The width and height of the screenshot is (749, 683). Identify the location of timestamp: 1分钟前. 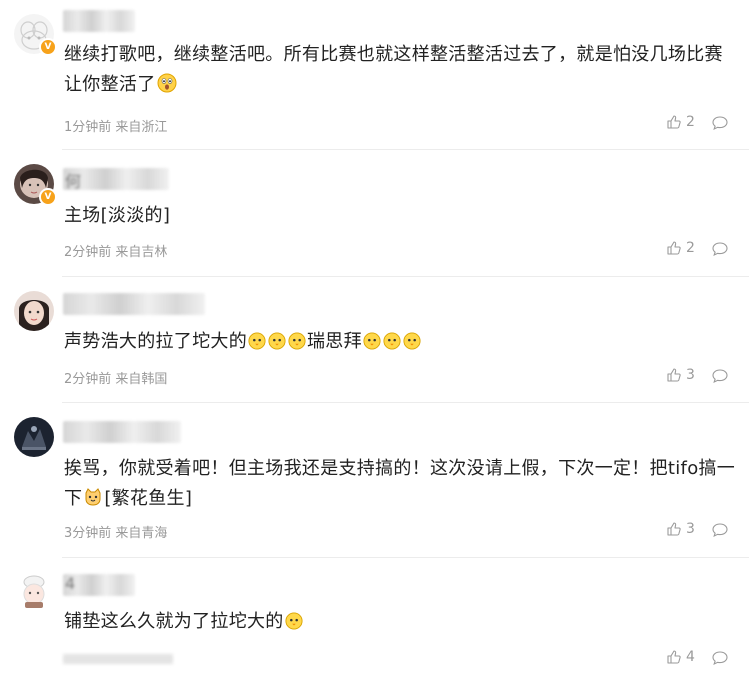
(88, 127).